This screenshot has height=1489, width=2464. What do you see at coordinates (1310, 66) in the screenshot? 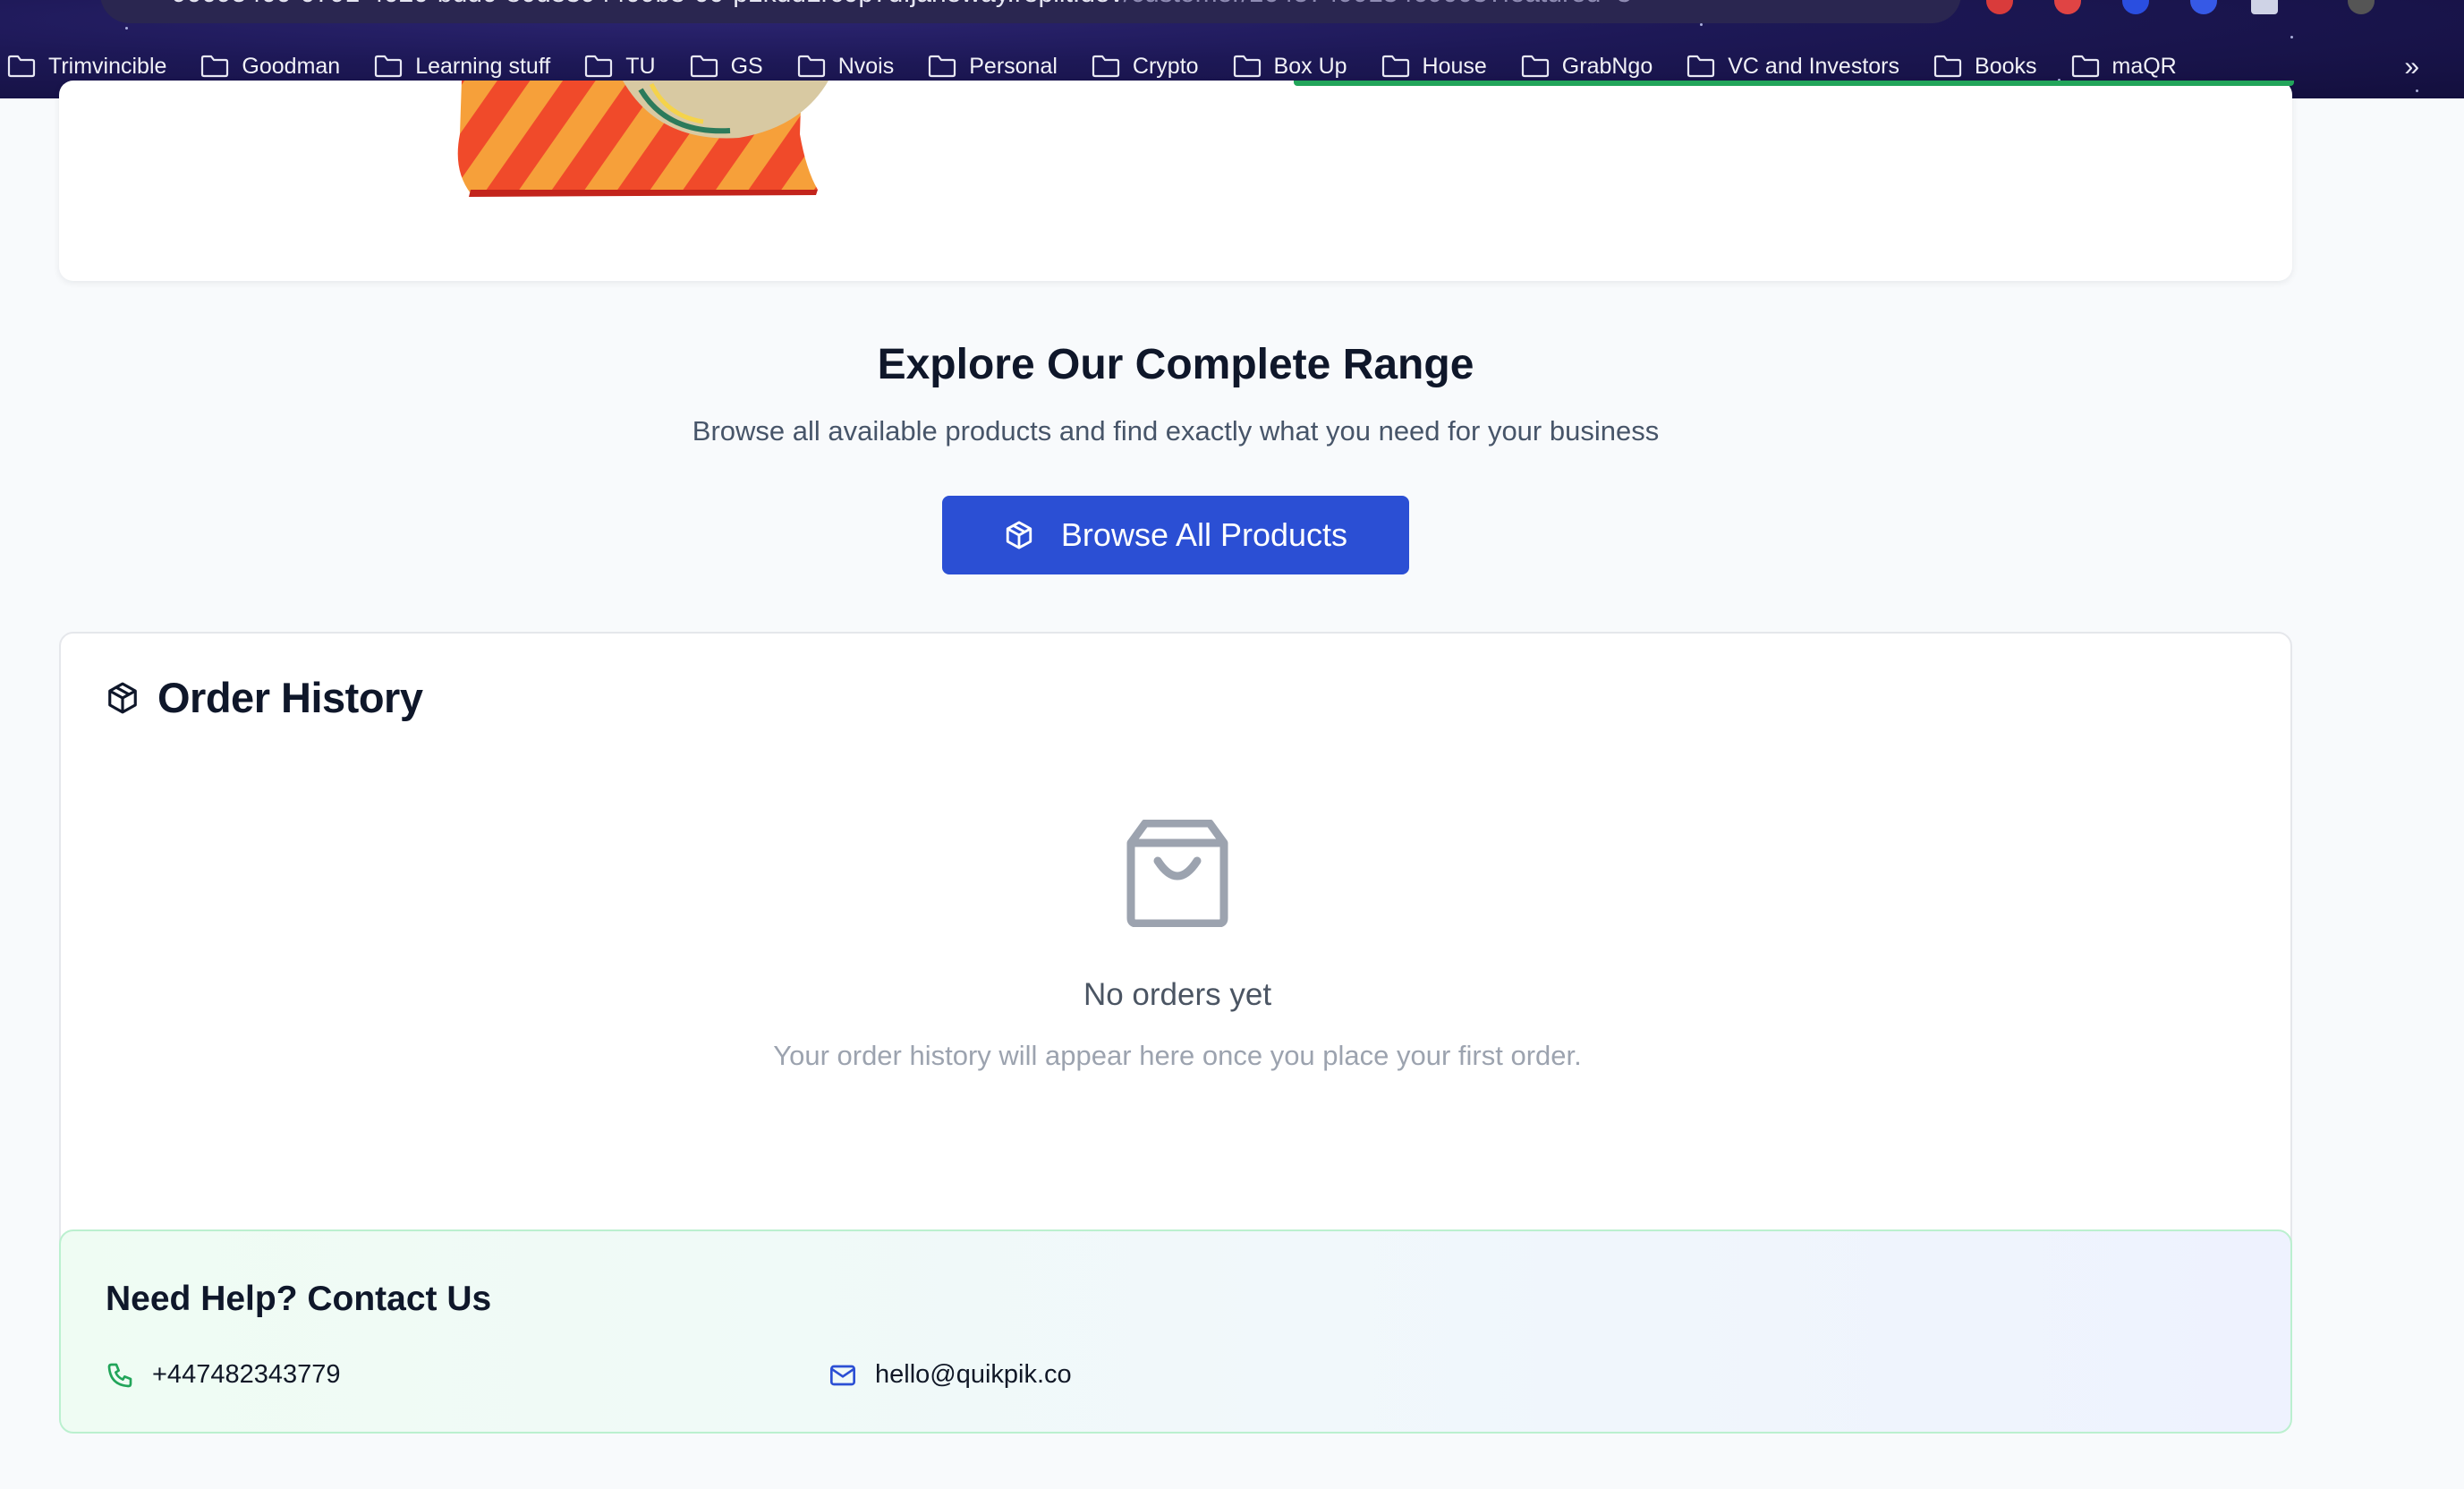
I see `bookmark-label: Box Up` at bounding box center [1310, 66].